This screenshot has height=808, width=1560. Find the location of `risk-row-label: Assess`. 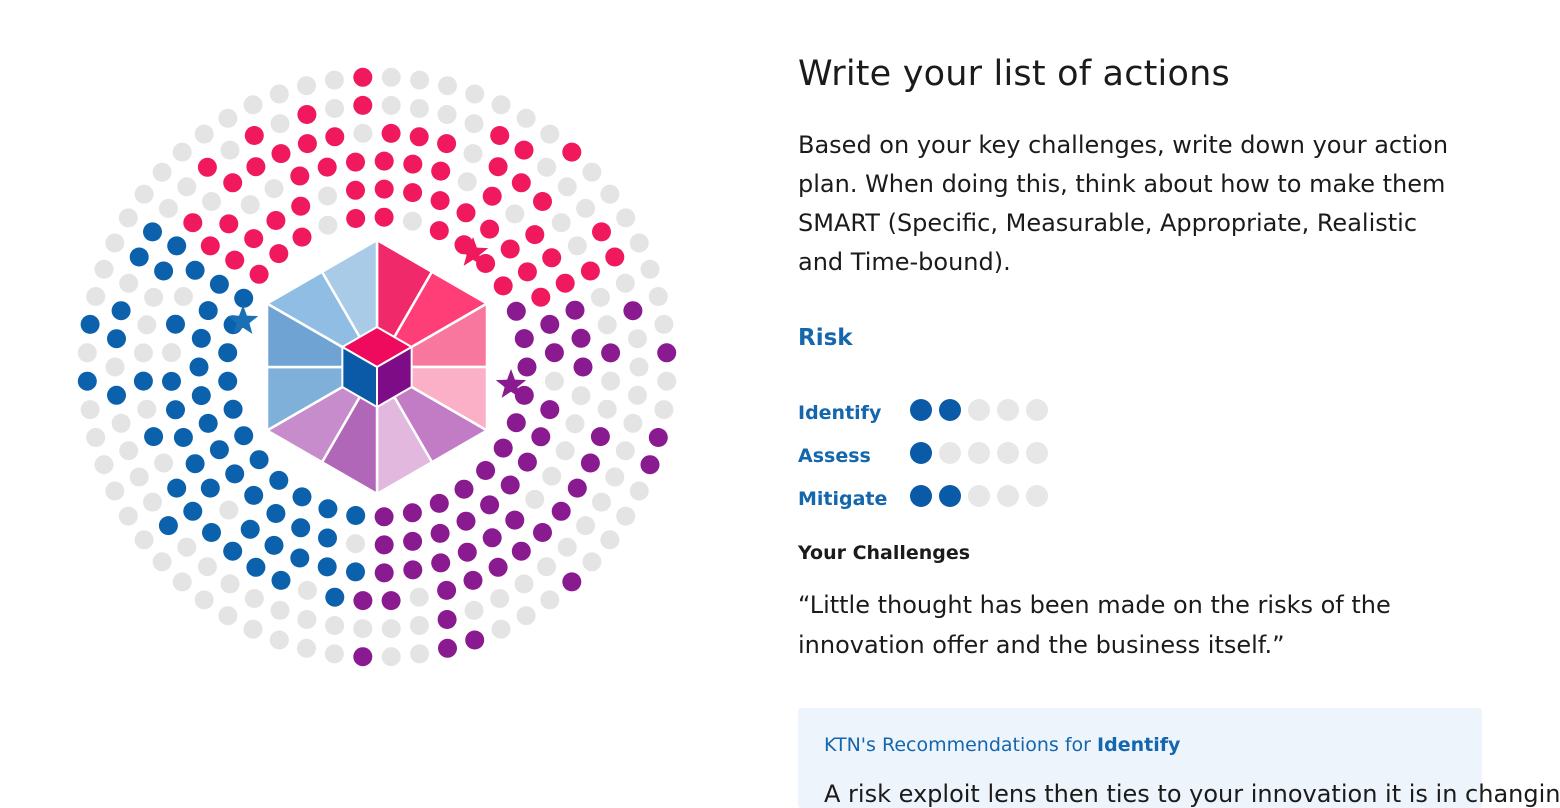

risk-row-label: Assess is located at coordinates (834, 456).